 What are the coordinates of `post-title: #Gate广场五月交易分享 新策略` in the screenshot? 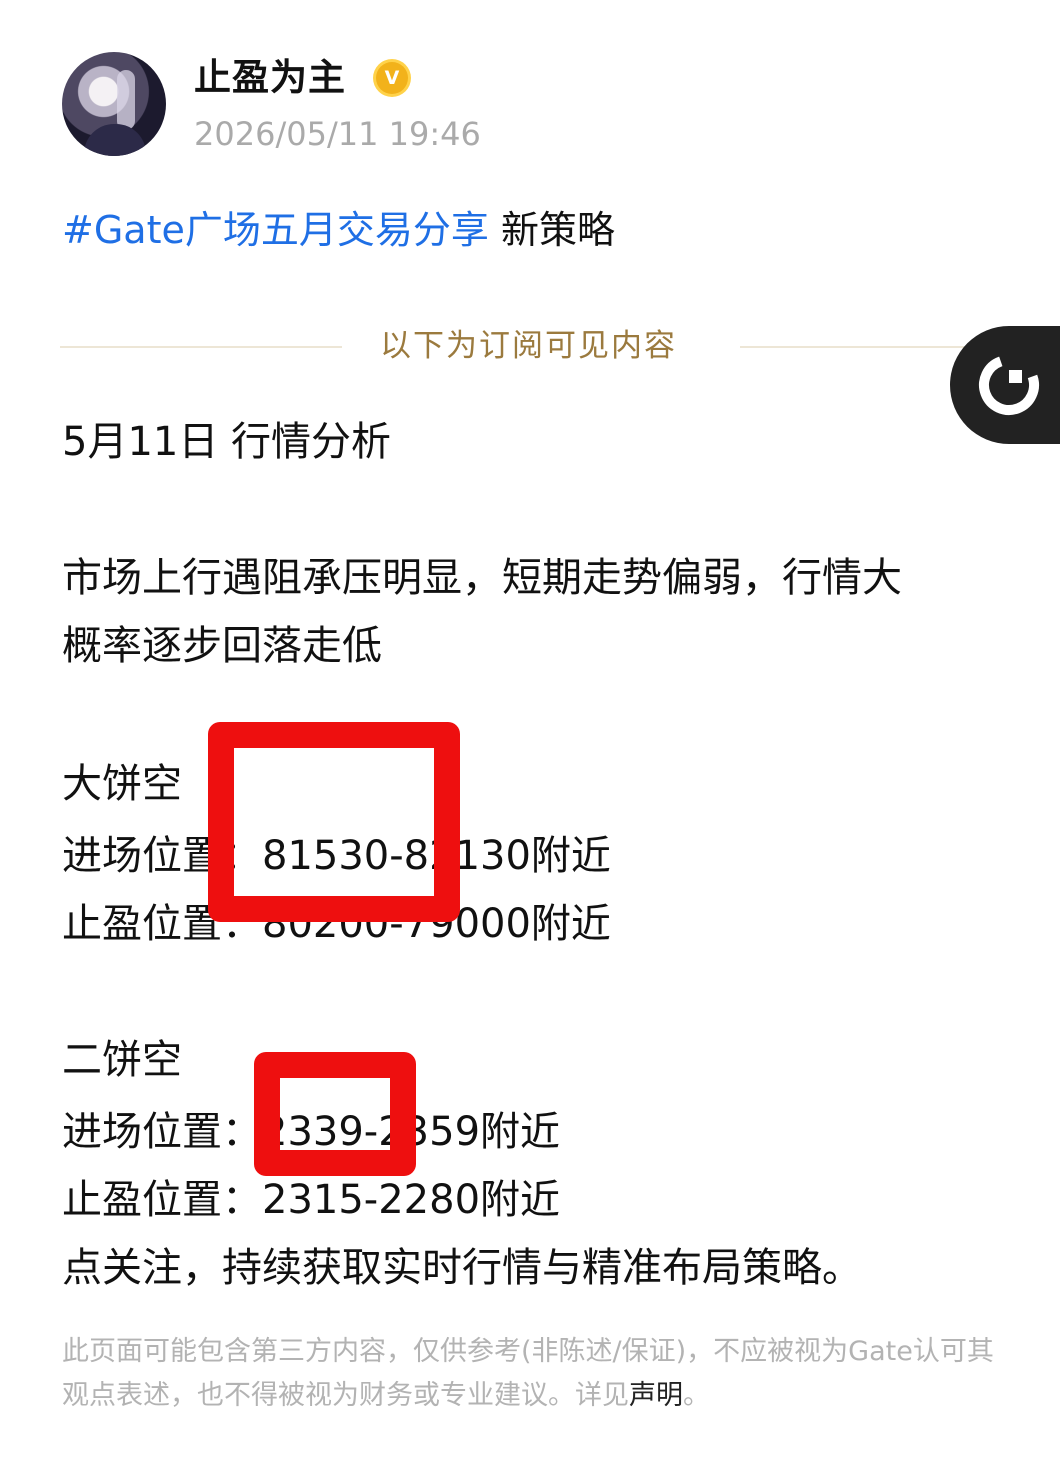 It's located at (338, 230).